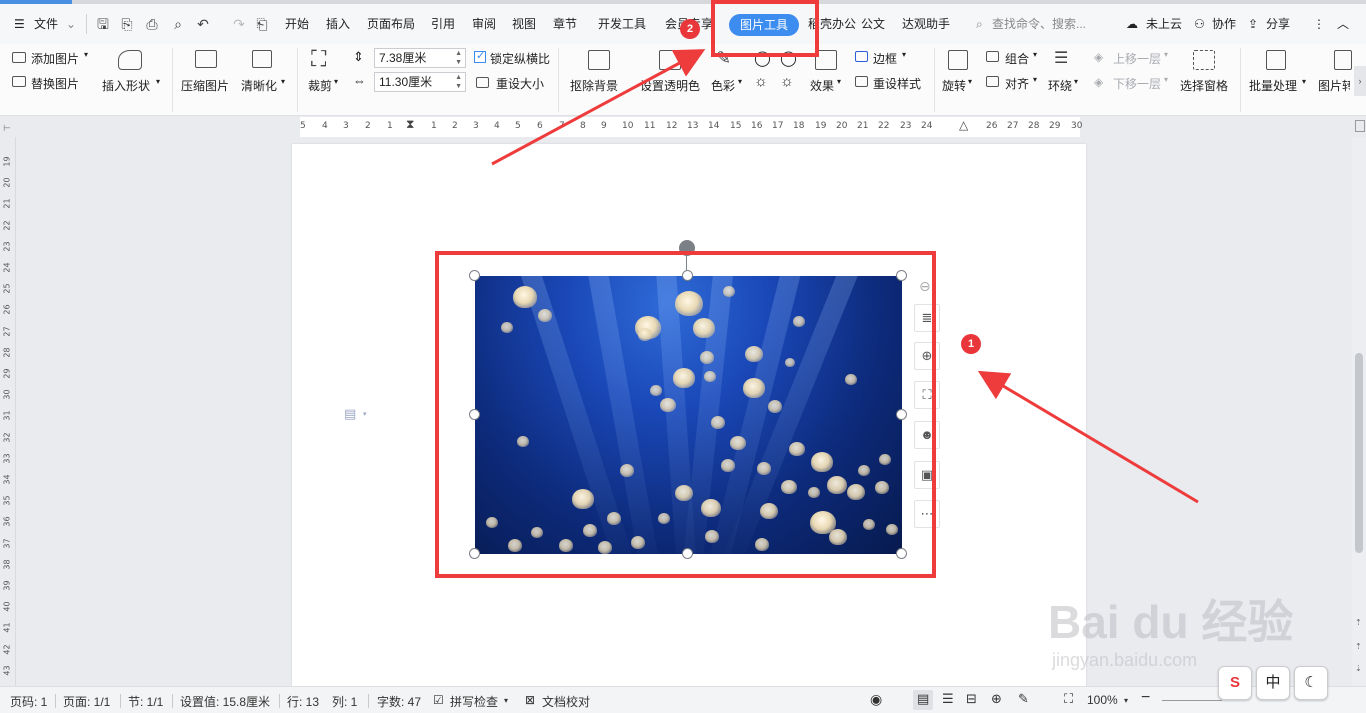  What do you see at coordinates (1125, 660) in the screenshot?
I see `watermark-url: jingyan.baidu.com` at bounding box center [1125, 660].